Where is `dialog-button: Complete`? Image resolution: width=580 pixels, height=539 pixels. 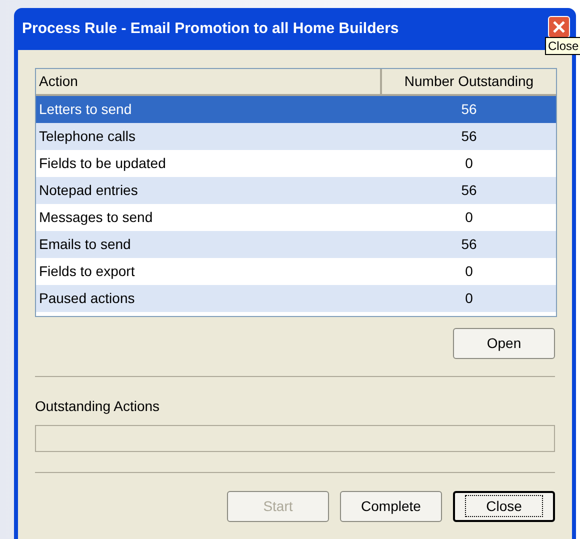
dialog-button: Complete is located at coordinates (391, 506).